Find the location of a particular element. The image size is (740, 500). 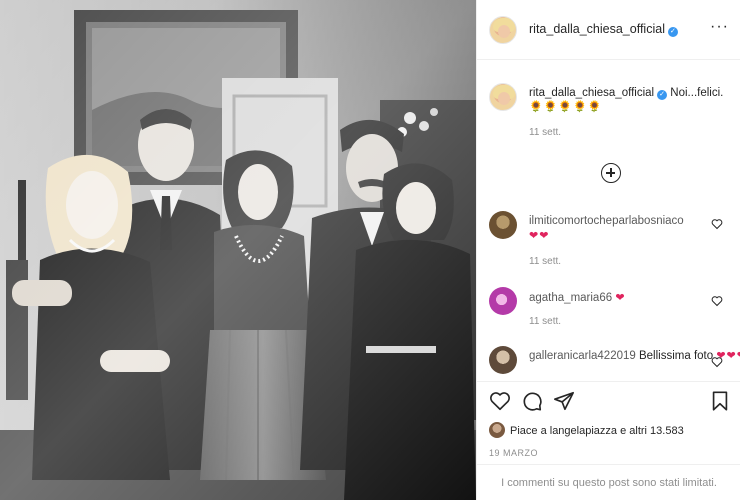

comment-username: galleranicarla422019 is located at coordinates (582, 356).